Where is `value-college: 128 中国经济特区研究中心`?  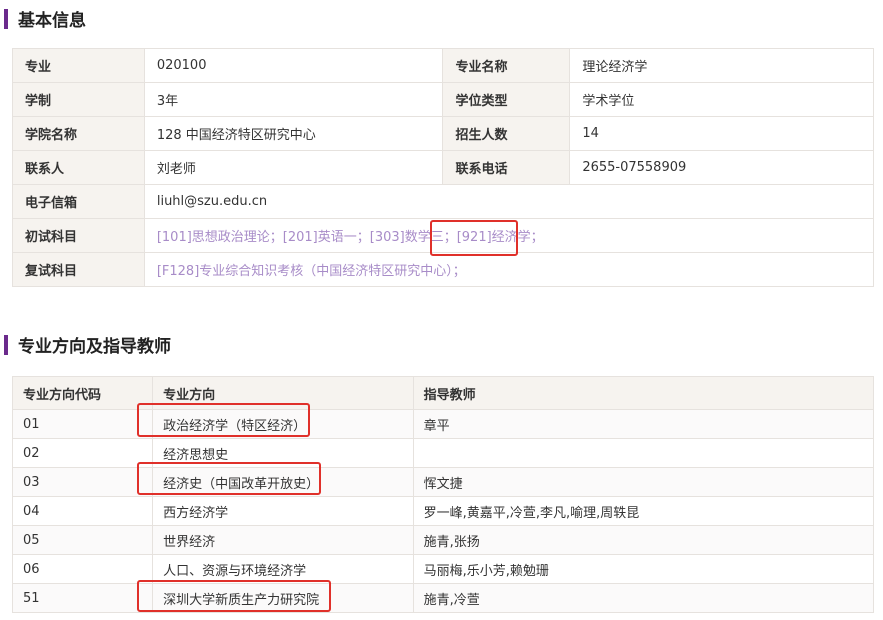
value-college: 128 中国经济特区研究中心 is located at coordinates (293, 133).